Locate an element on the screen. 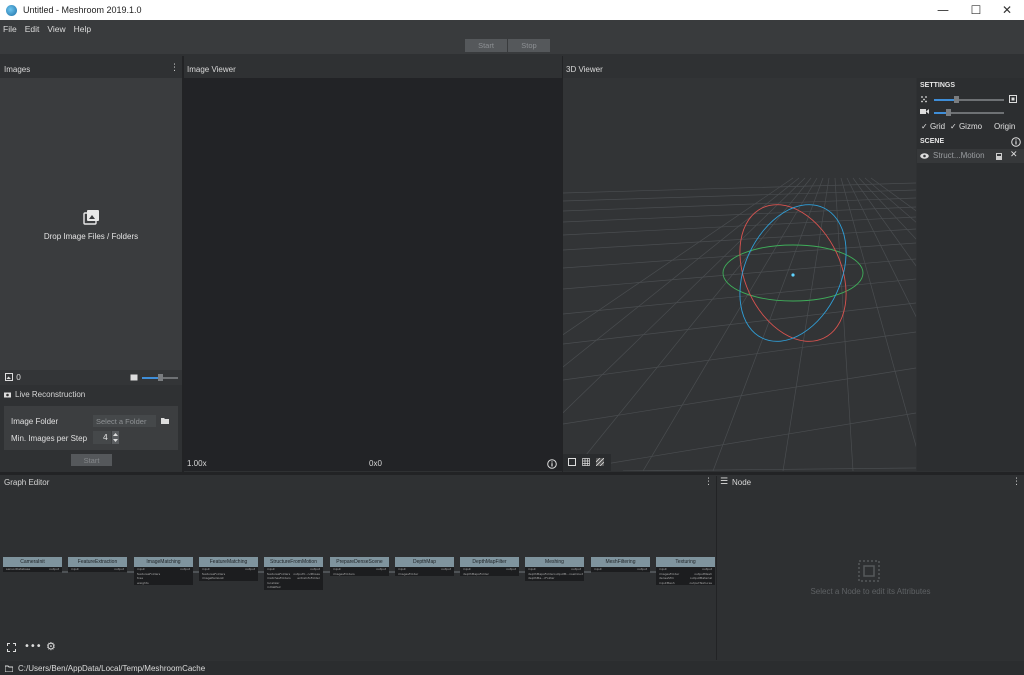 The image size is (1024, 675). stop-button: Stop is located at coordinates (529, 45).